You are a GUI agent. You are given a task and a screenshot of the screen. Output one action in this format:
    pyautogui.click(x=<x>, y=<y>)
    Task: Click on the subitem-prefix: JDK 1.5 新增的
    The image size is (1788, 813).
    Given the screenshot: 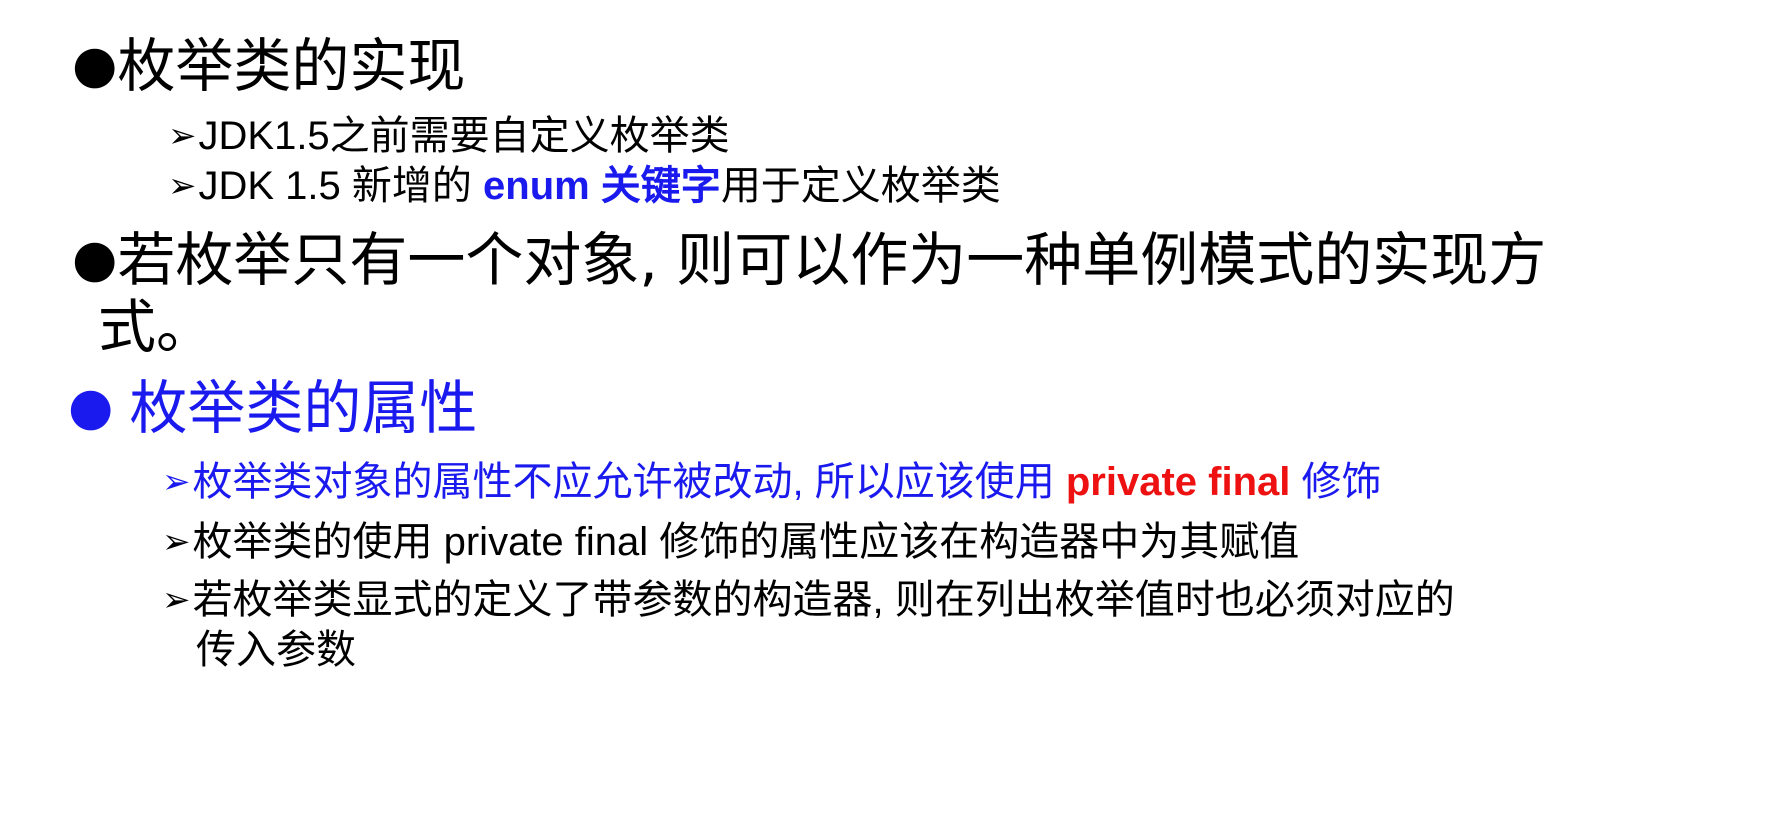 What is the action you would take?
    pyautogui.click(x=341, y=186)
    